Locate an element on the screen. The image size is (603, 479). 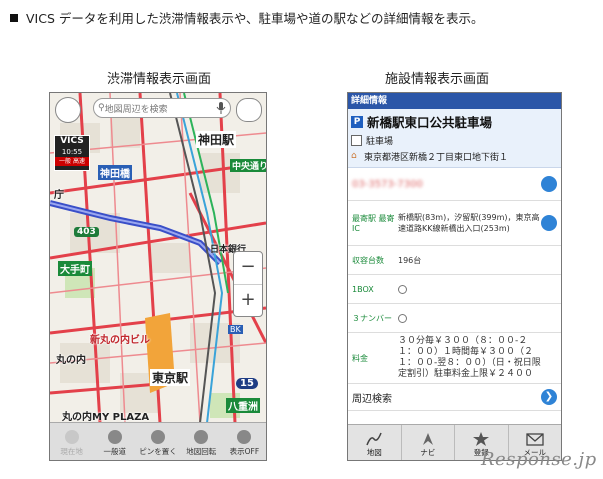
map-label-chuo-dori: 中央通り is located at coordinates (248, 165).